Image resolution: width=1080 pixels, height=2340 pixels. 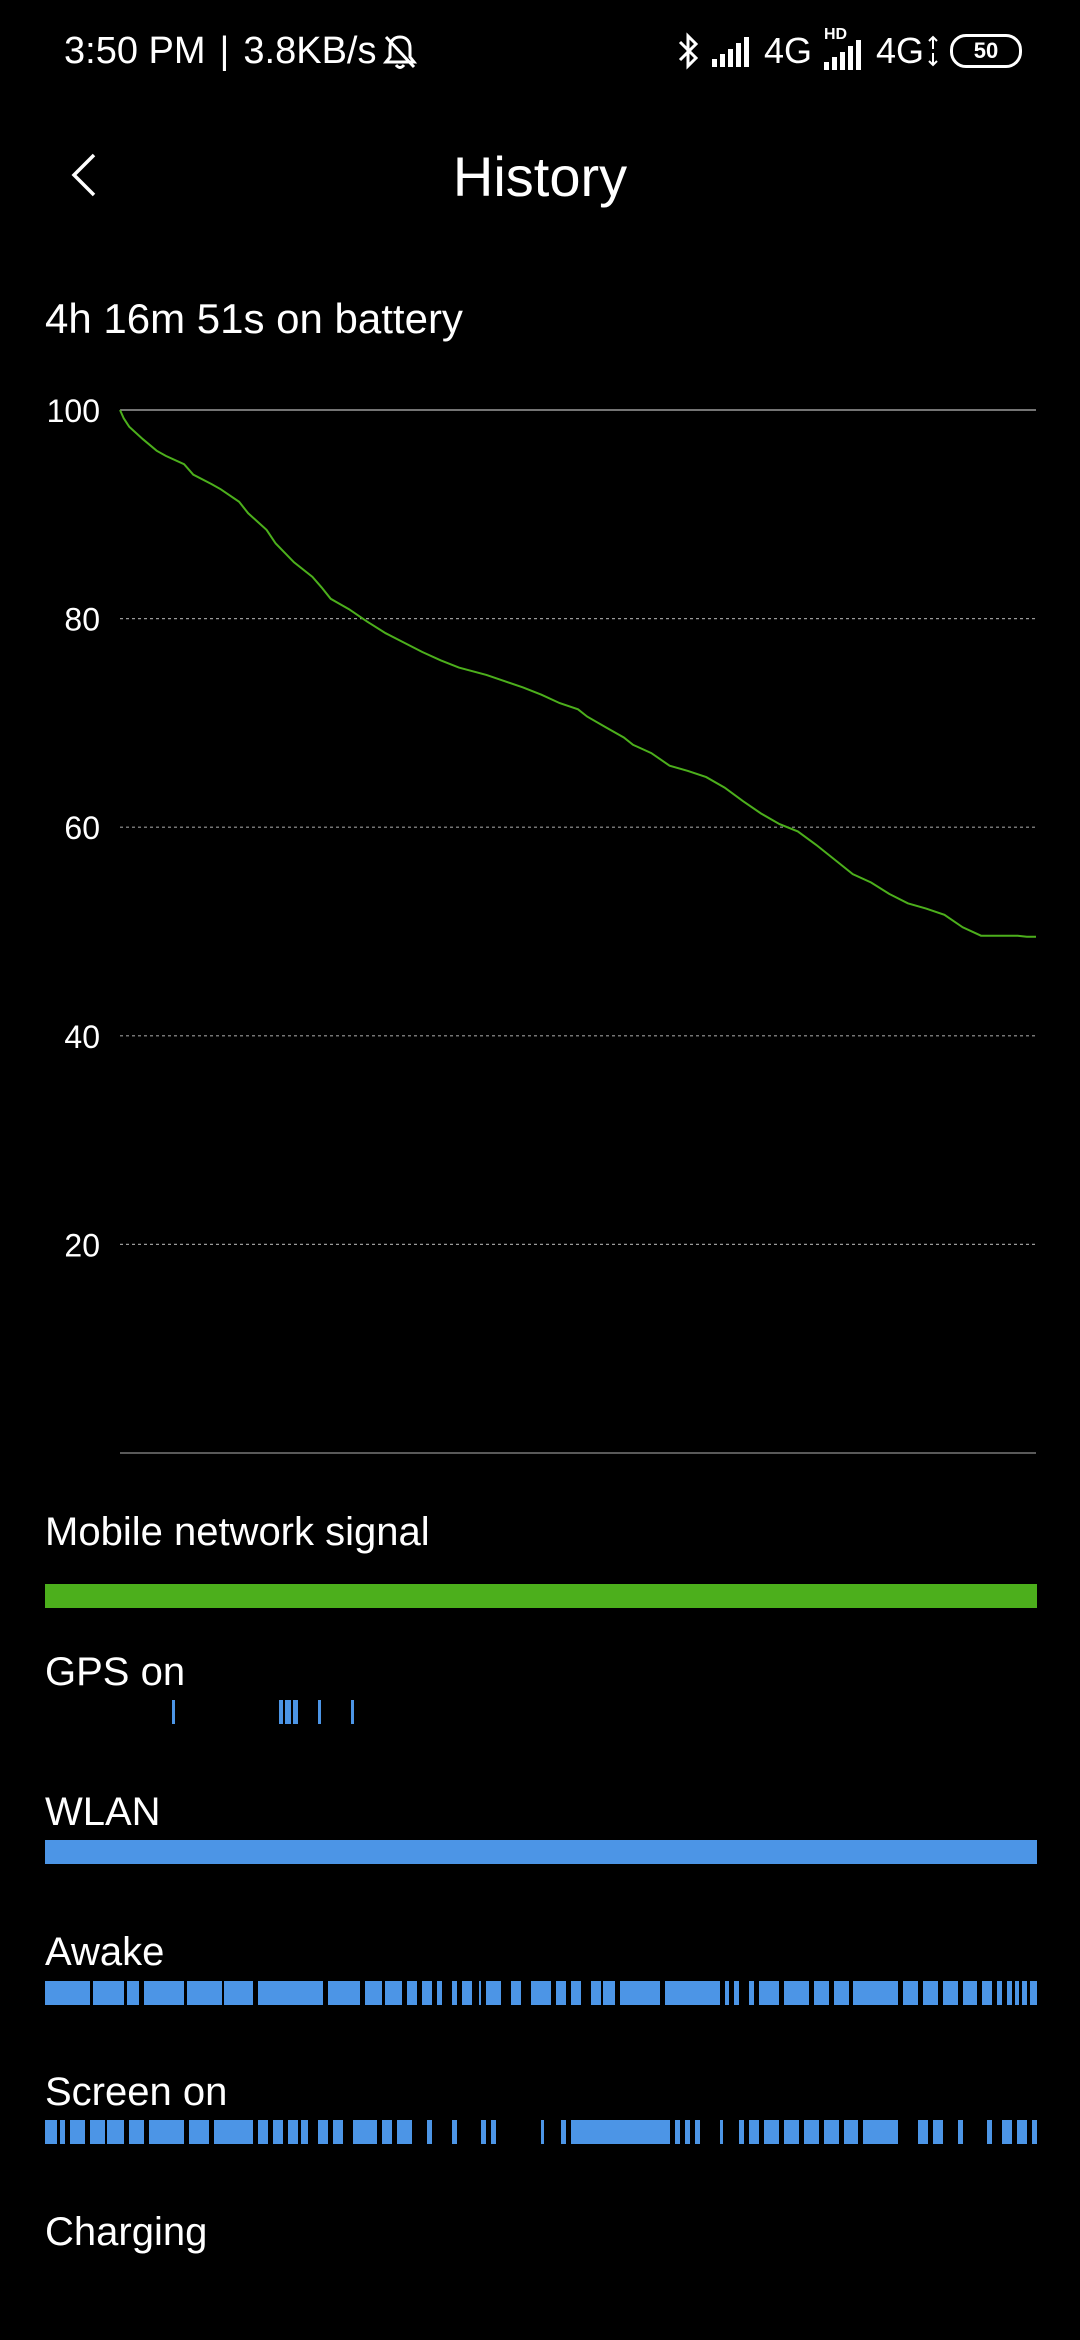 What do you see at coordinates (82, 1245) in the screenshot?
I see `y-tick-label: 20` at bounding box center [82, 1245].